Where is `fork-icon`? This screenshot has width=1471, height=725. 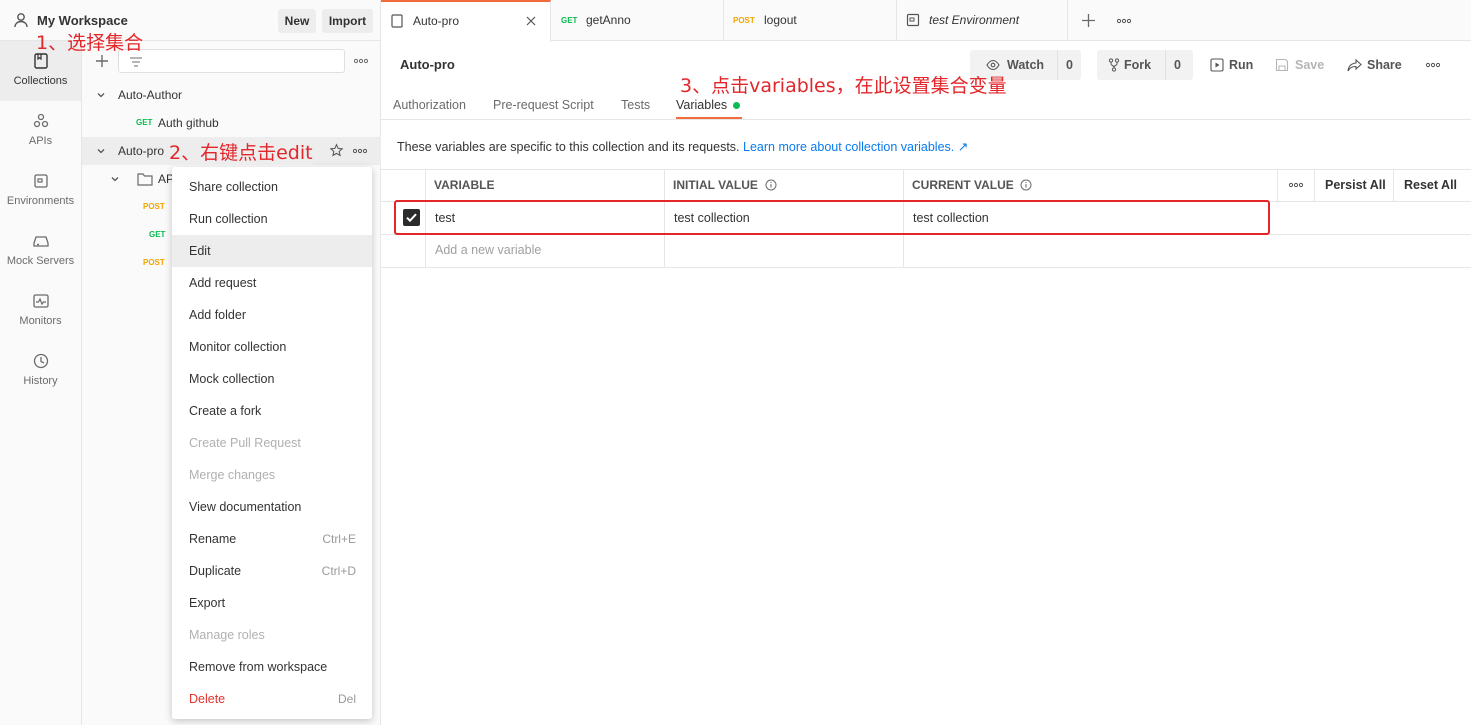
fork-icon is located at coordinates (1114, 65).